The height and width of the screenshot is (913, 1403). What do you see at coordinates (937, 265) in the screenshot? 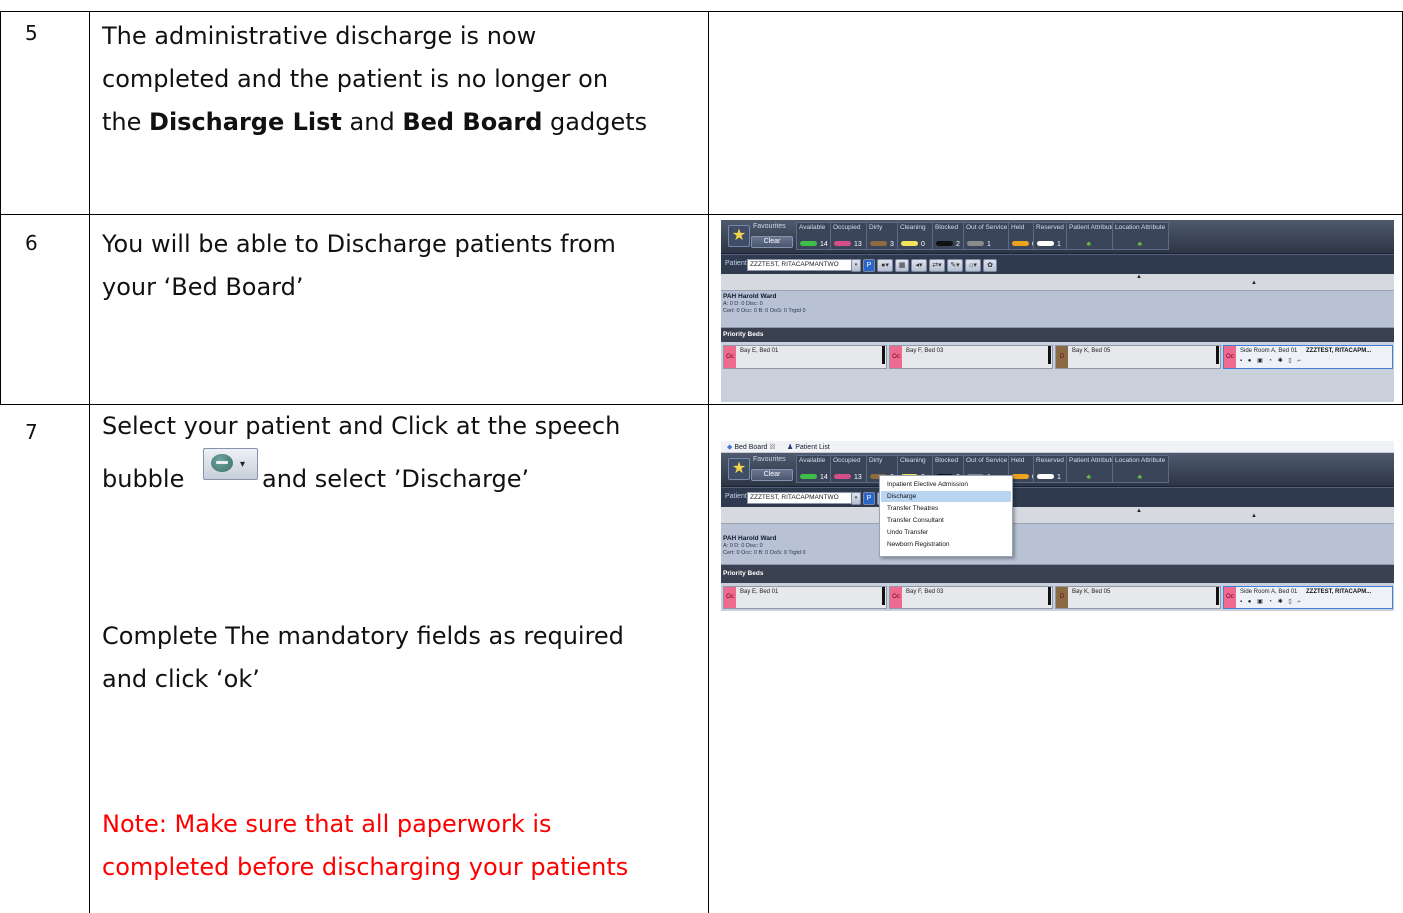
I see `swap-icon: ⇄▾` at bounding box center [937, 265].